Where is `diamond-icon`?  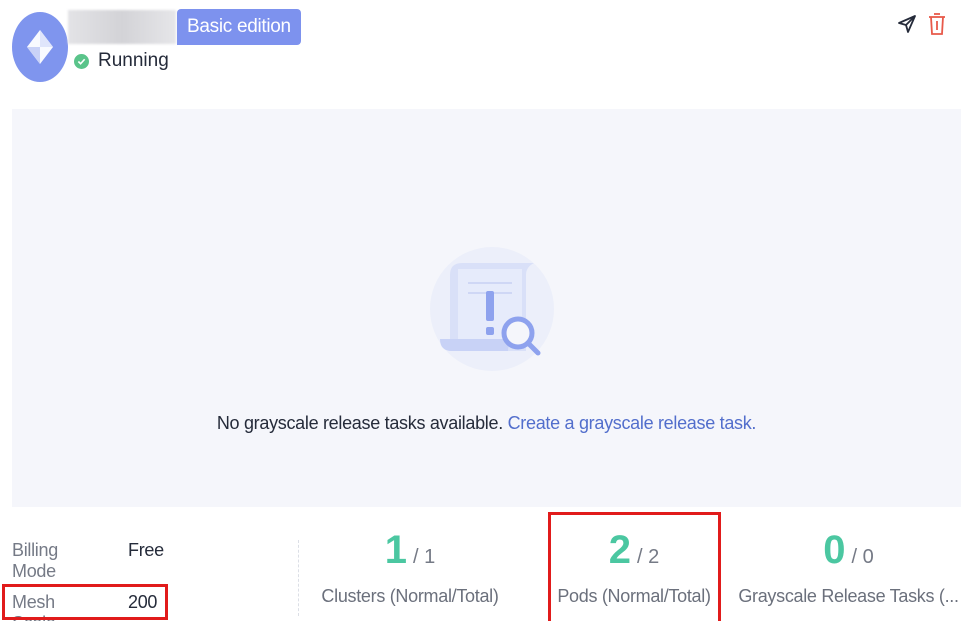 diamond-icon is located at coordinates (40, 47).